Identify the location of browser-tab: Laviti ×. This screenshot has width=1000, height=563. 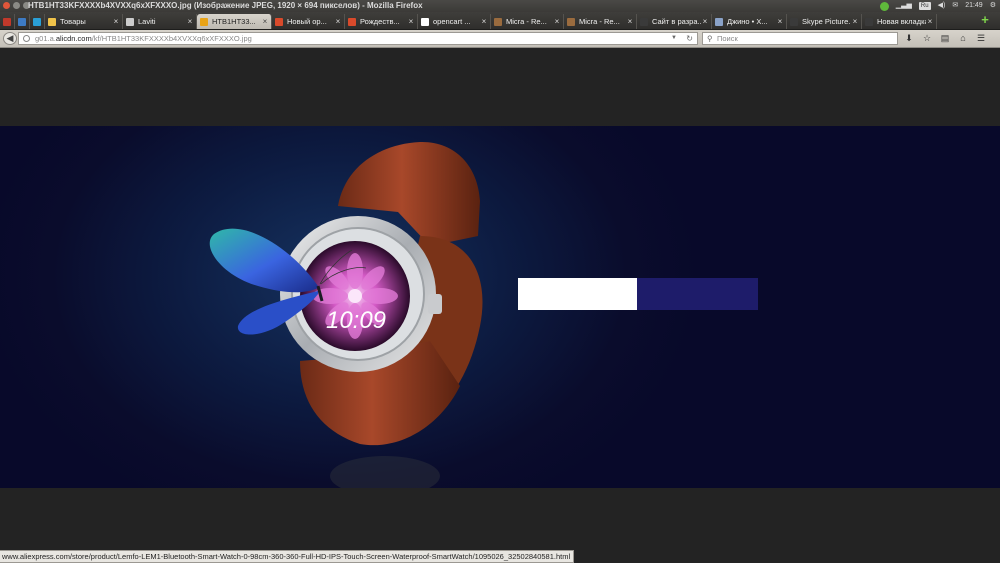
(160, 21).